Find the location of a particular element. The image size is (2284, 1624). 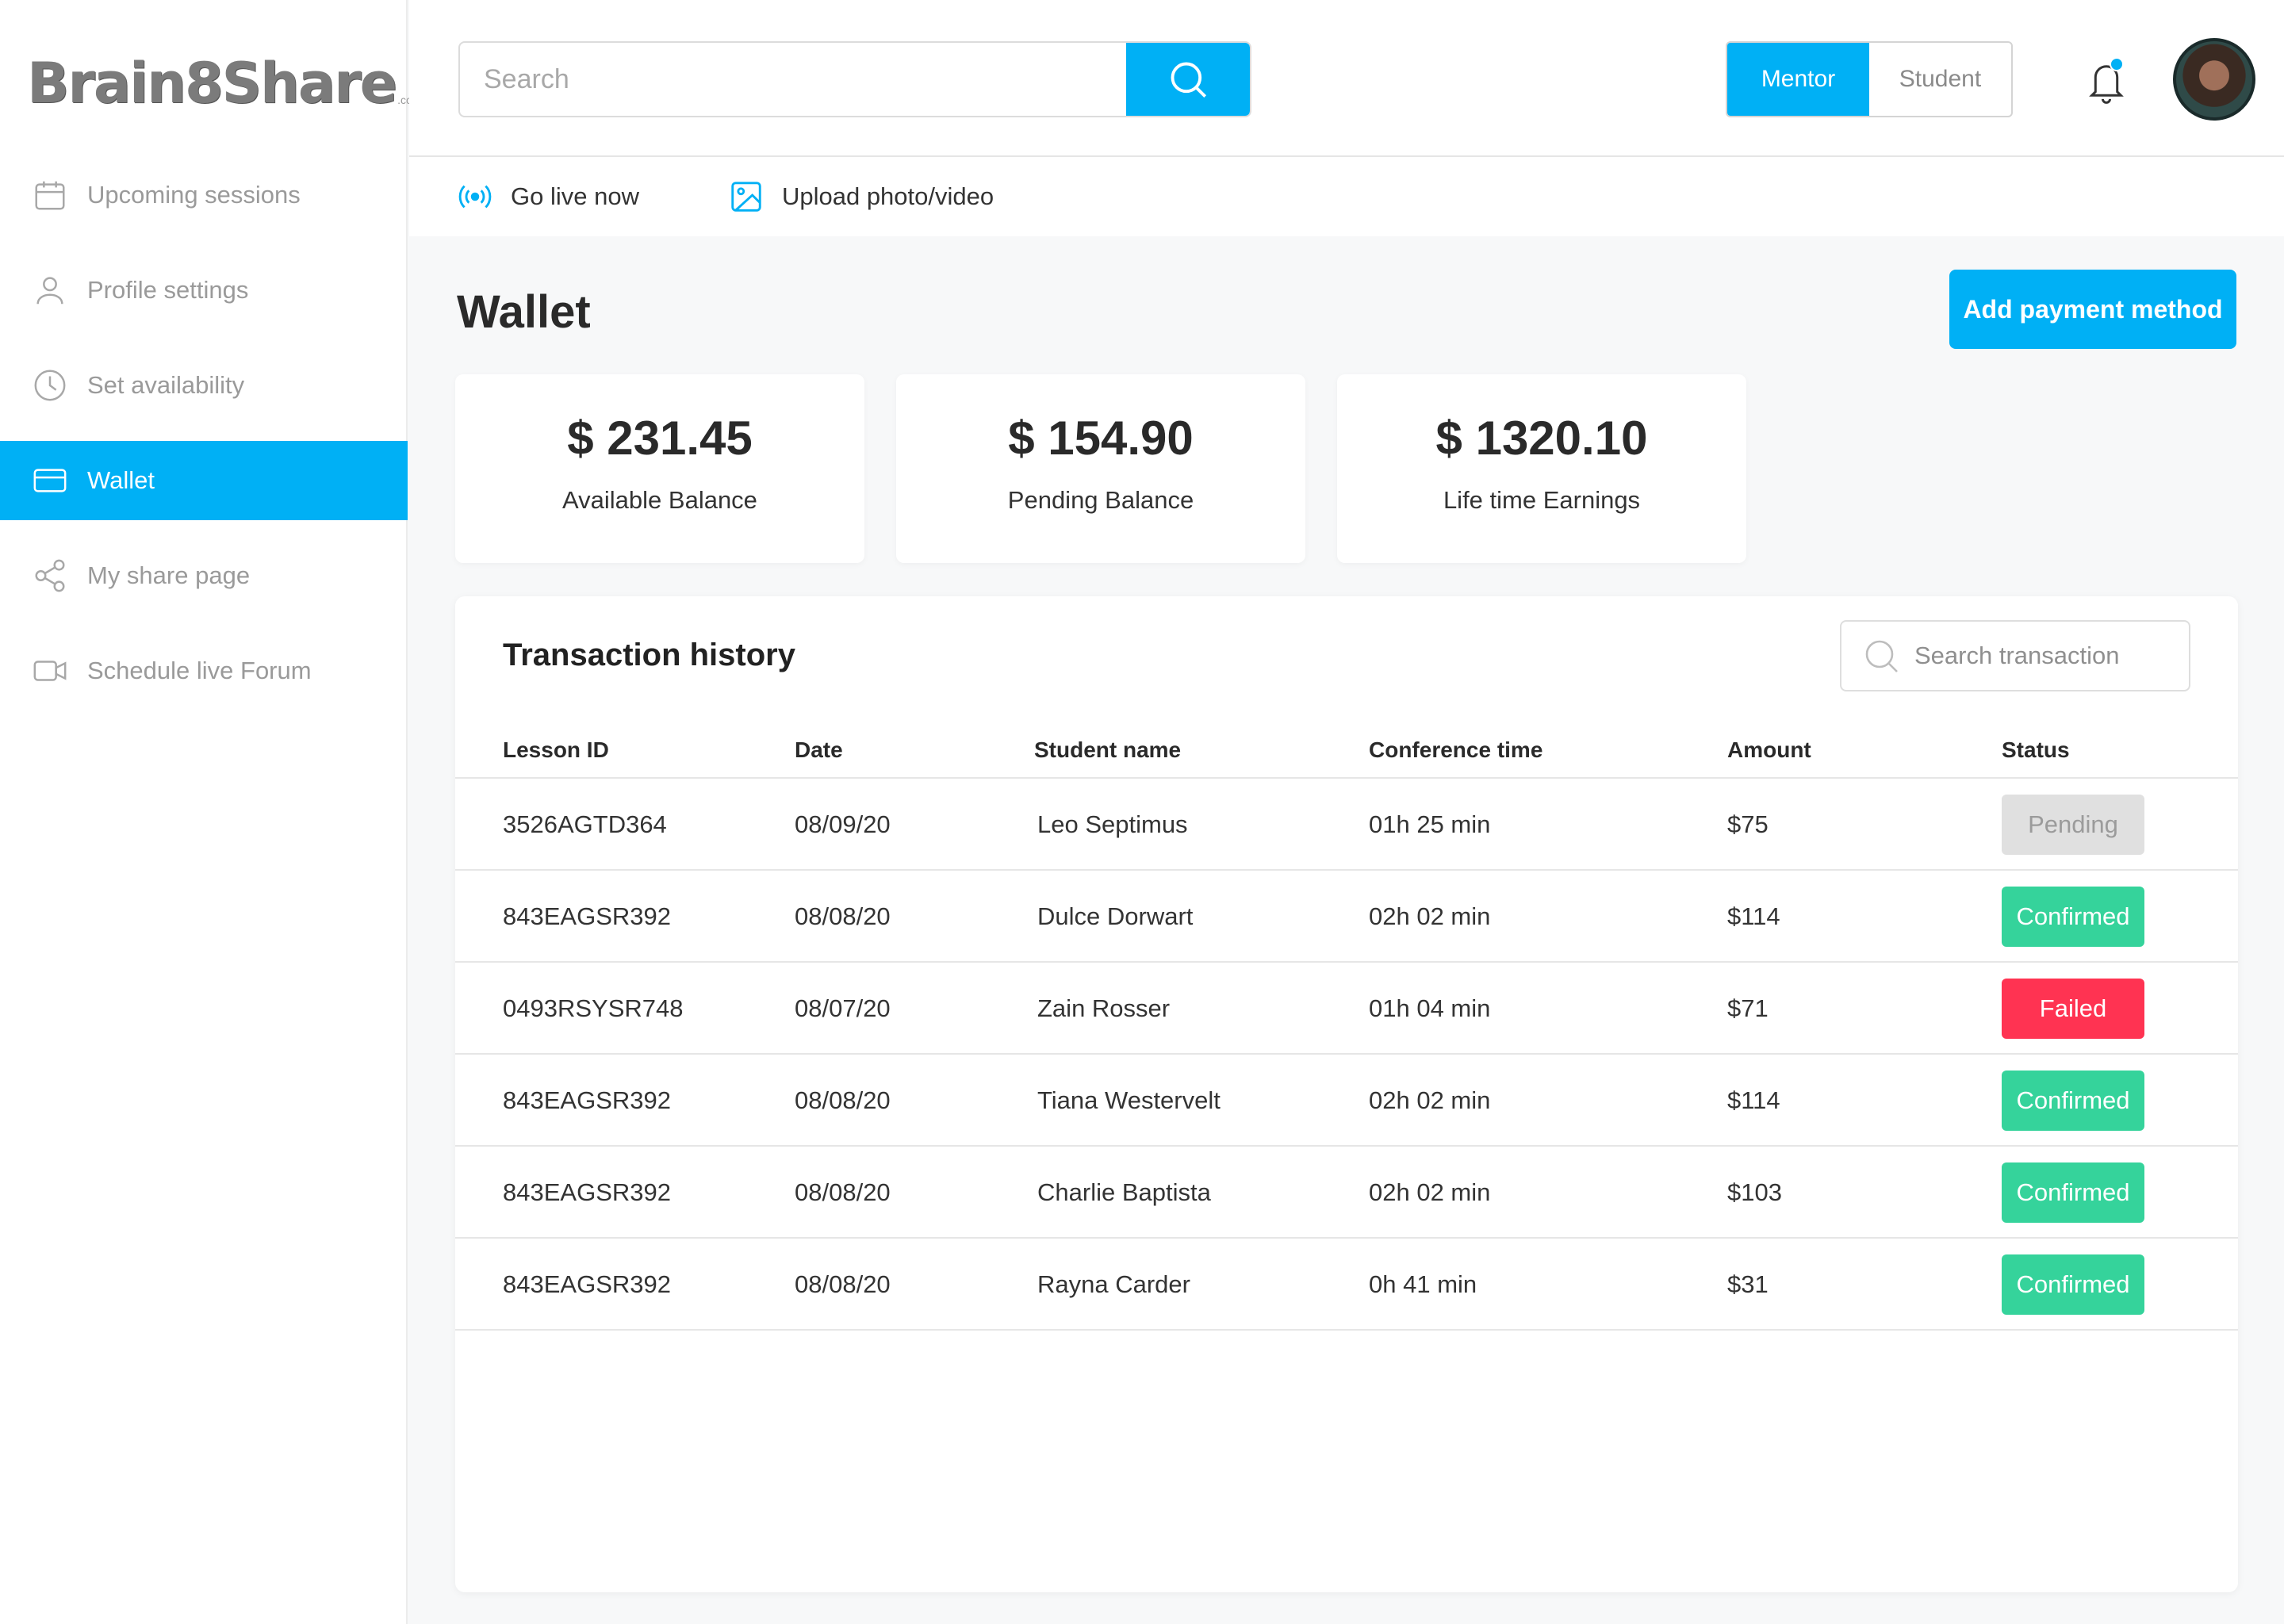

notification-dot is located at coordinates (2117, 64).